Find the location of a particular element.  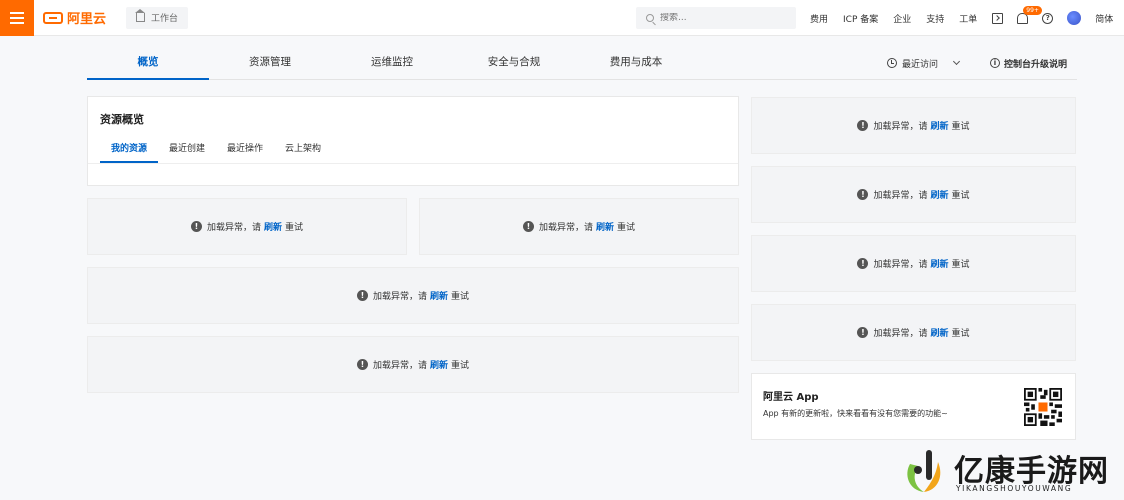

chevron-down-icon is located at coordinates (956, 61).